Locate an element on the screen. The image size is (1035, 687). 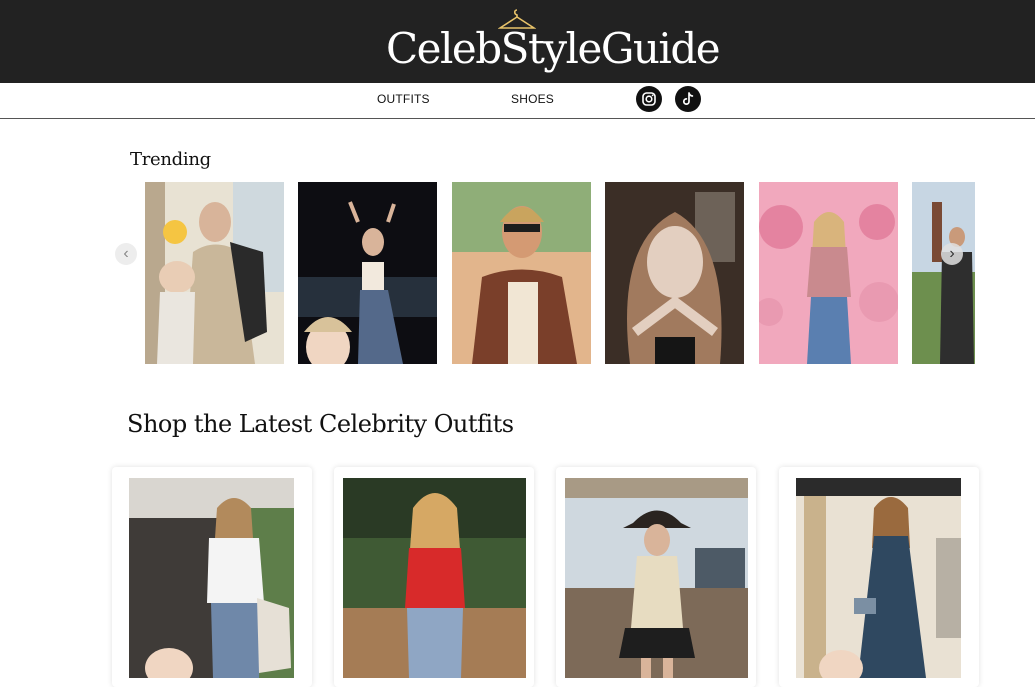
carousel-next-button: › is located at coordinates (952, 254).